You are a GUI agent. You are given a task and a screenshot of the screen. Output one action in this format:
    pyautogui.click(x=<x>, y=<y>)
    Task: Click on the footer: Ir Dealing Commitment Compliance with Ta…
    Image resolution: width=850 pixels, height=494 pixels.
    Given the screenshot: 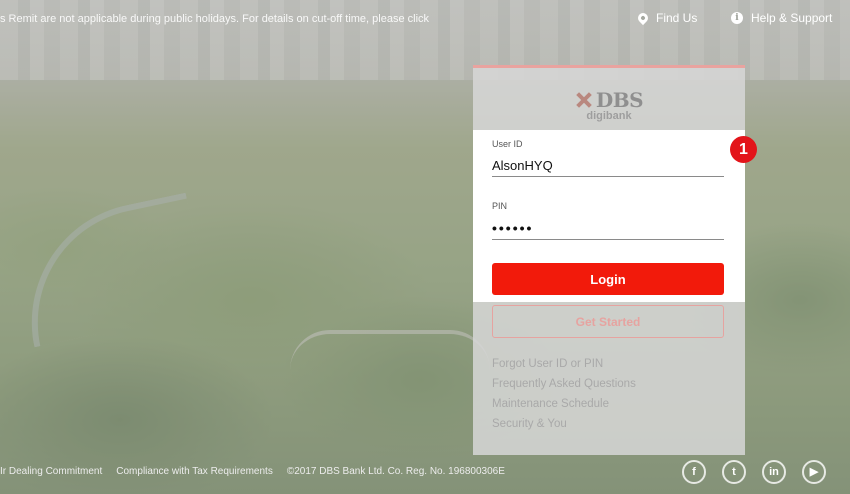 What is the action you would take?
    pyautogui.click(x=252, y=471)
    